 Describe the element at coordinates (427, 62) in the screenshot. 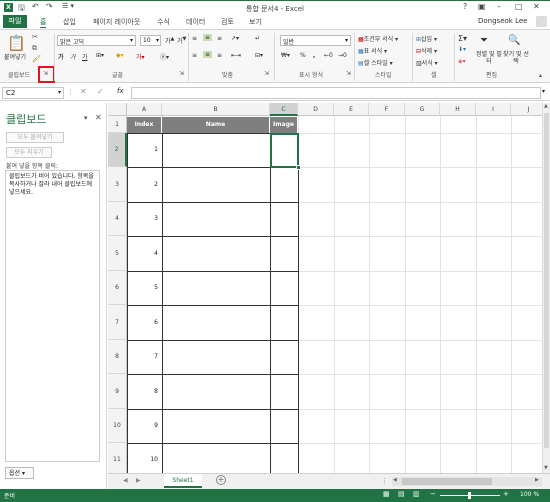

I see `format-cells-button: ▥서식 ▾` at that location.